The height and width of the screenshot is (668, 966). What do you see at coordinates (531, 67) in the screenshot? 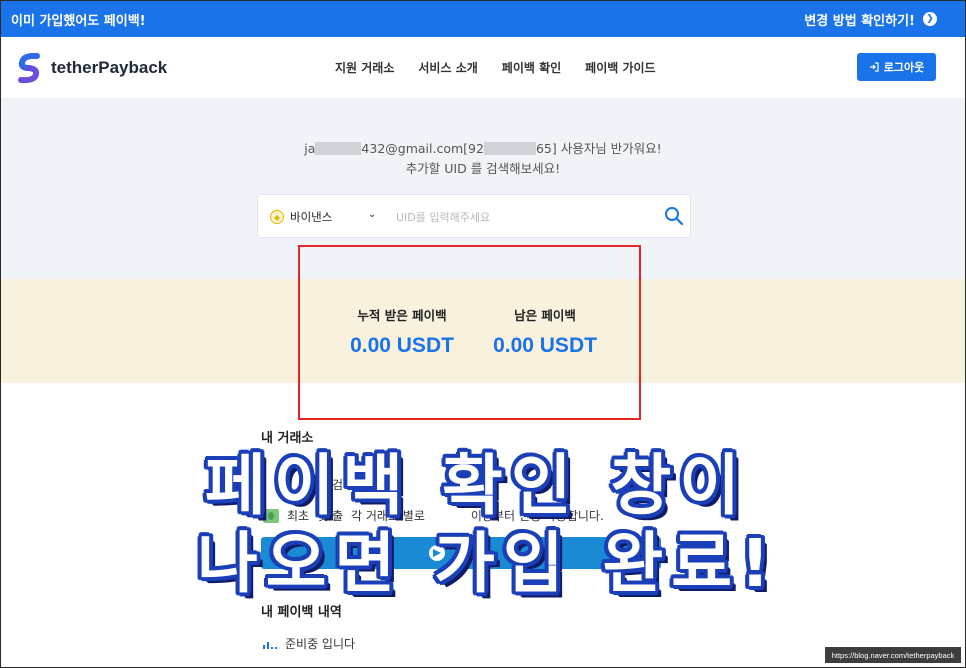
I see `nav-payback-check: 페이백 확인` at bounding box center [531, 67].